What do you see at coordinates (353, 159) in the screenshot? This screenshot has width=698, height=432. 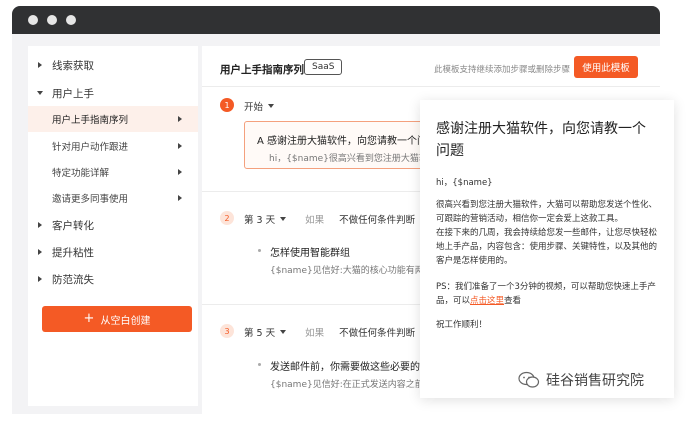 I see `email-preview: hi，{$name}很高兴看到您注册大猫软件` at bounding box center [353, 159].